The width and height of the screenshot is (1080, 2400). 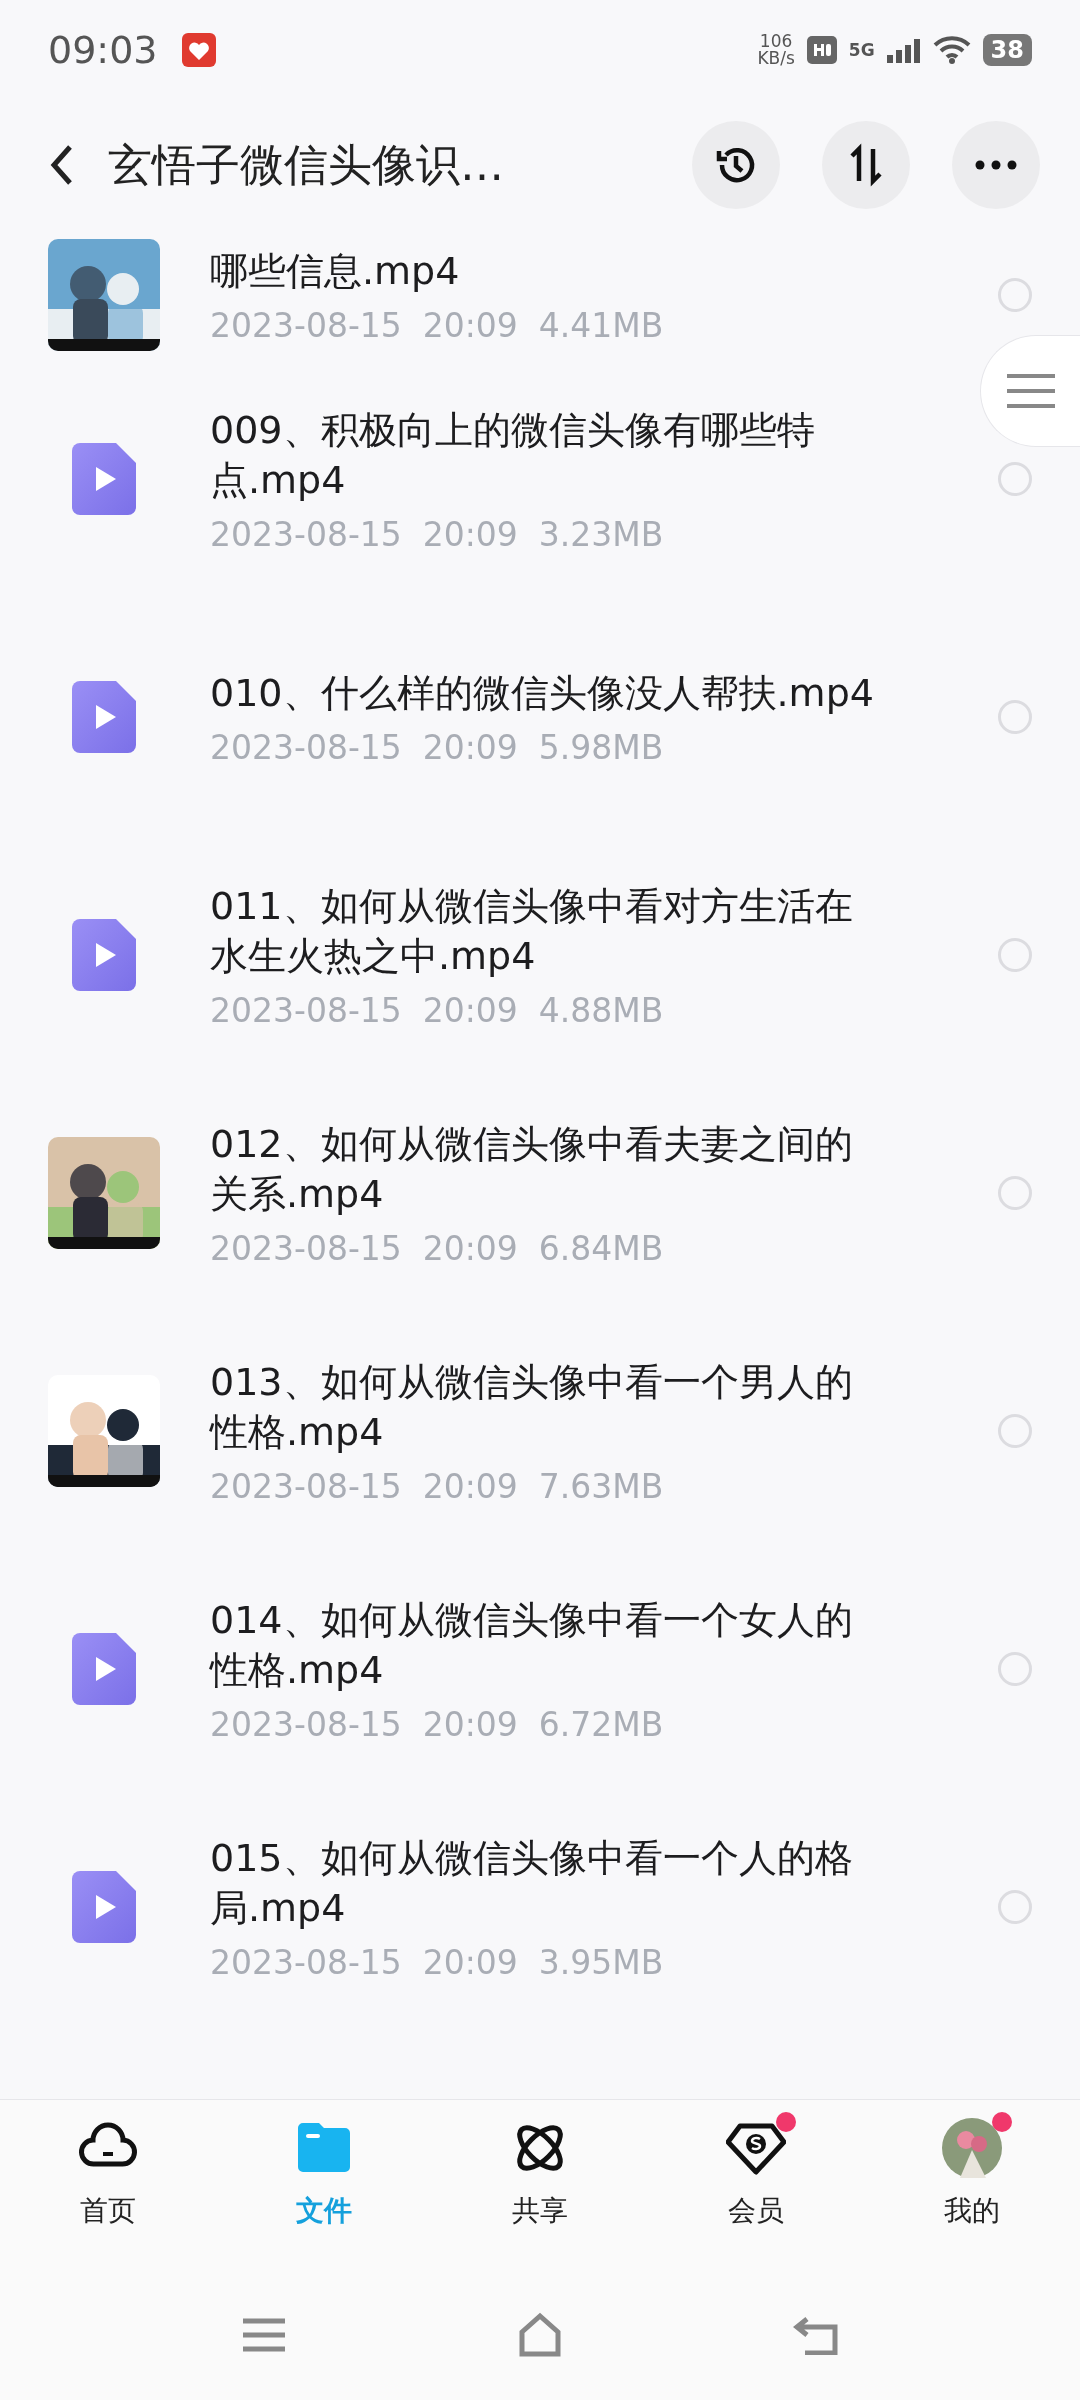 What do you see at coordinates (532, 1883) in the screenshot?
I see `file-name: 015、如何从微信头像中看一个人的格局.mp4` at bounding box center [532, 1883].